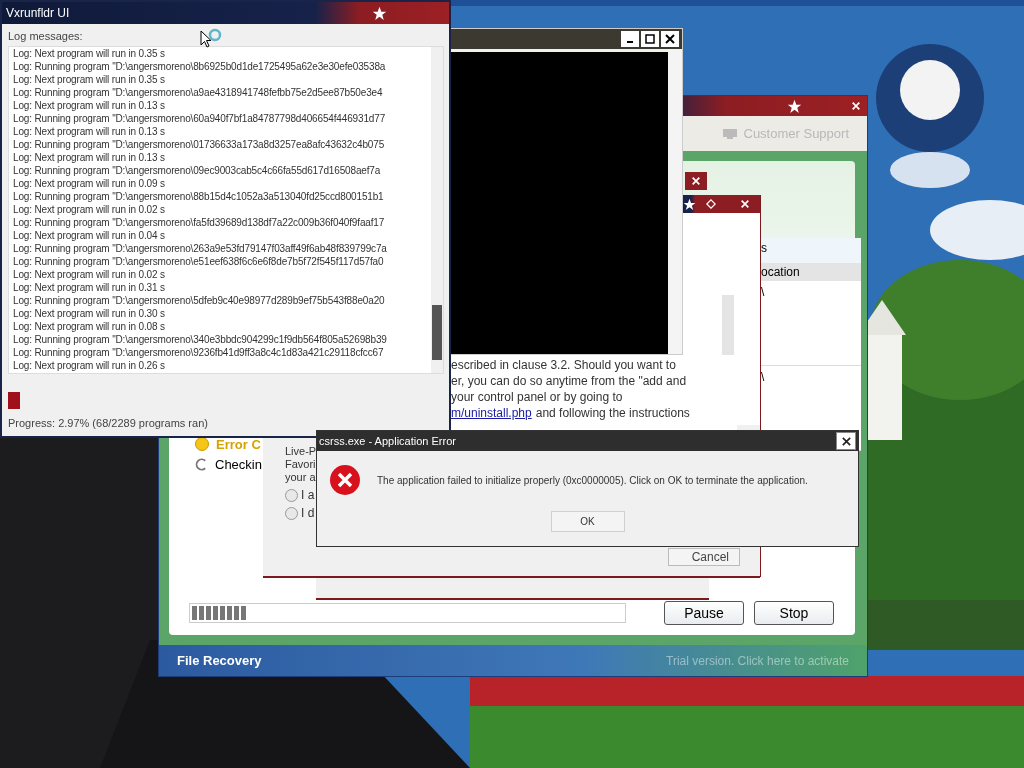  I want to click on log-line: Log: Running program "D:\angersmoreno\a9ae4318941748fefbb75e2d5ee87b50e3e4, so click(198, 92).